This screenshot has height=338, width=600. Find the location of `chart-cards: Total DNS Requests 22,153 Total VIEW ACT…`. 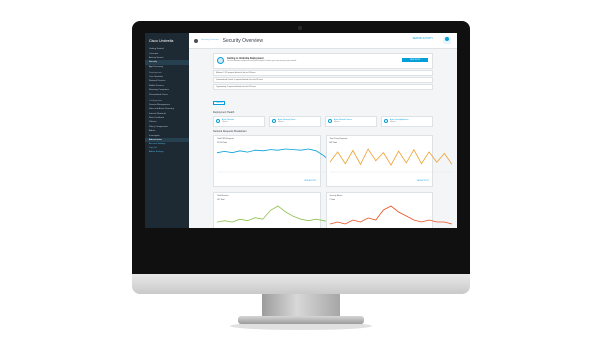

chart-cards: Total DNS Requests 22,153 Total VIEW ACT… is located at coordinates (332, 181).